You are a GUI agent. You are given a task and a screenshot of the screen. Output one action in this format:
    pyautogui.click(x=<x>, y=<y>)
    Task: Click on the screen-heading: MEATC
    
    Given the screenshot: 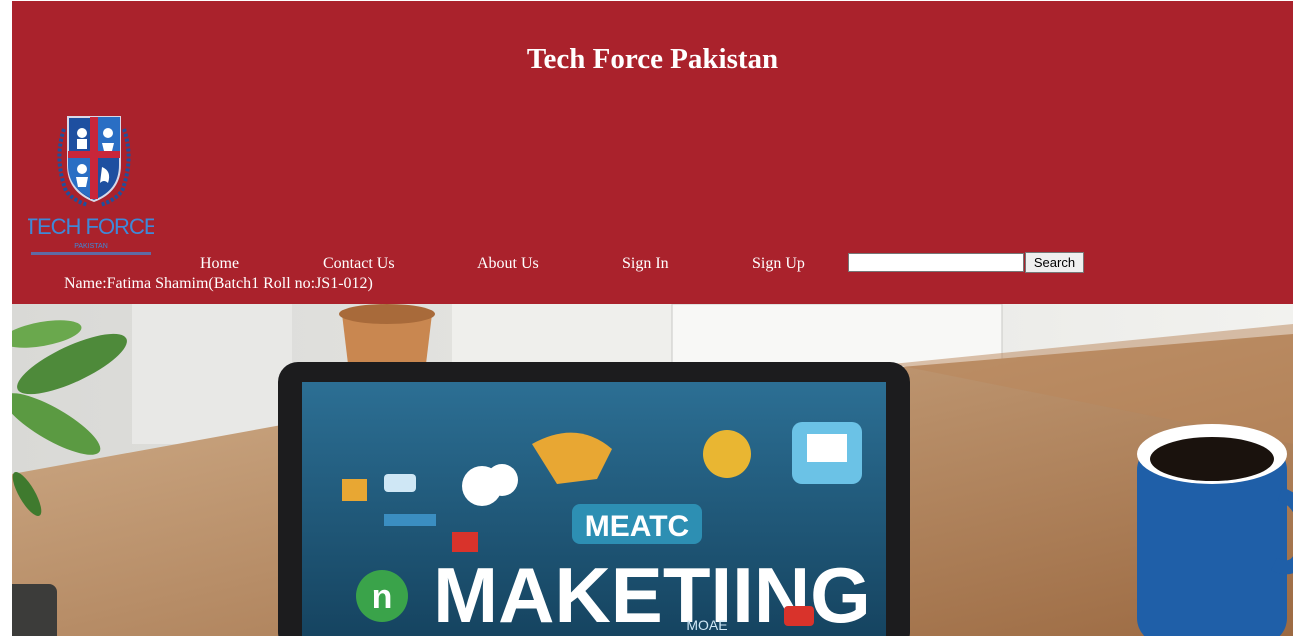 What is the action you would take?
    pyautogui.click(x=637, y=526)
    